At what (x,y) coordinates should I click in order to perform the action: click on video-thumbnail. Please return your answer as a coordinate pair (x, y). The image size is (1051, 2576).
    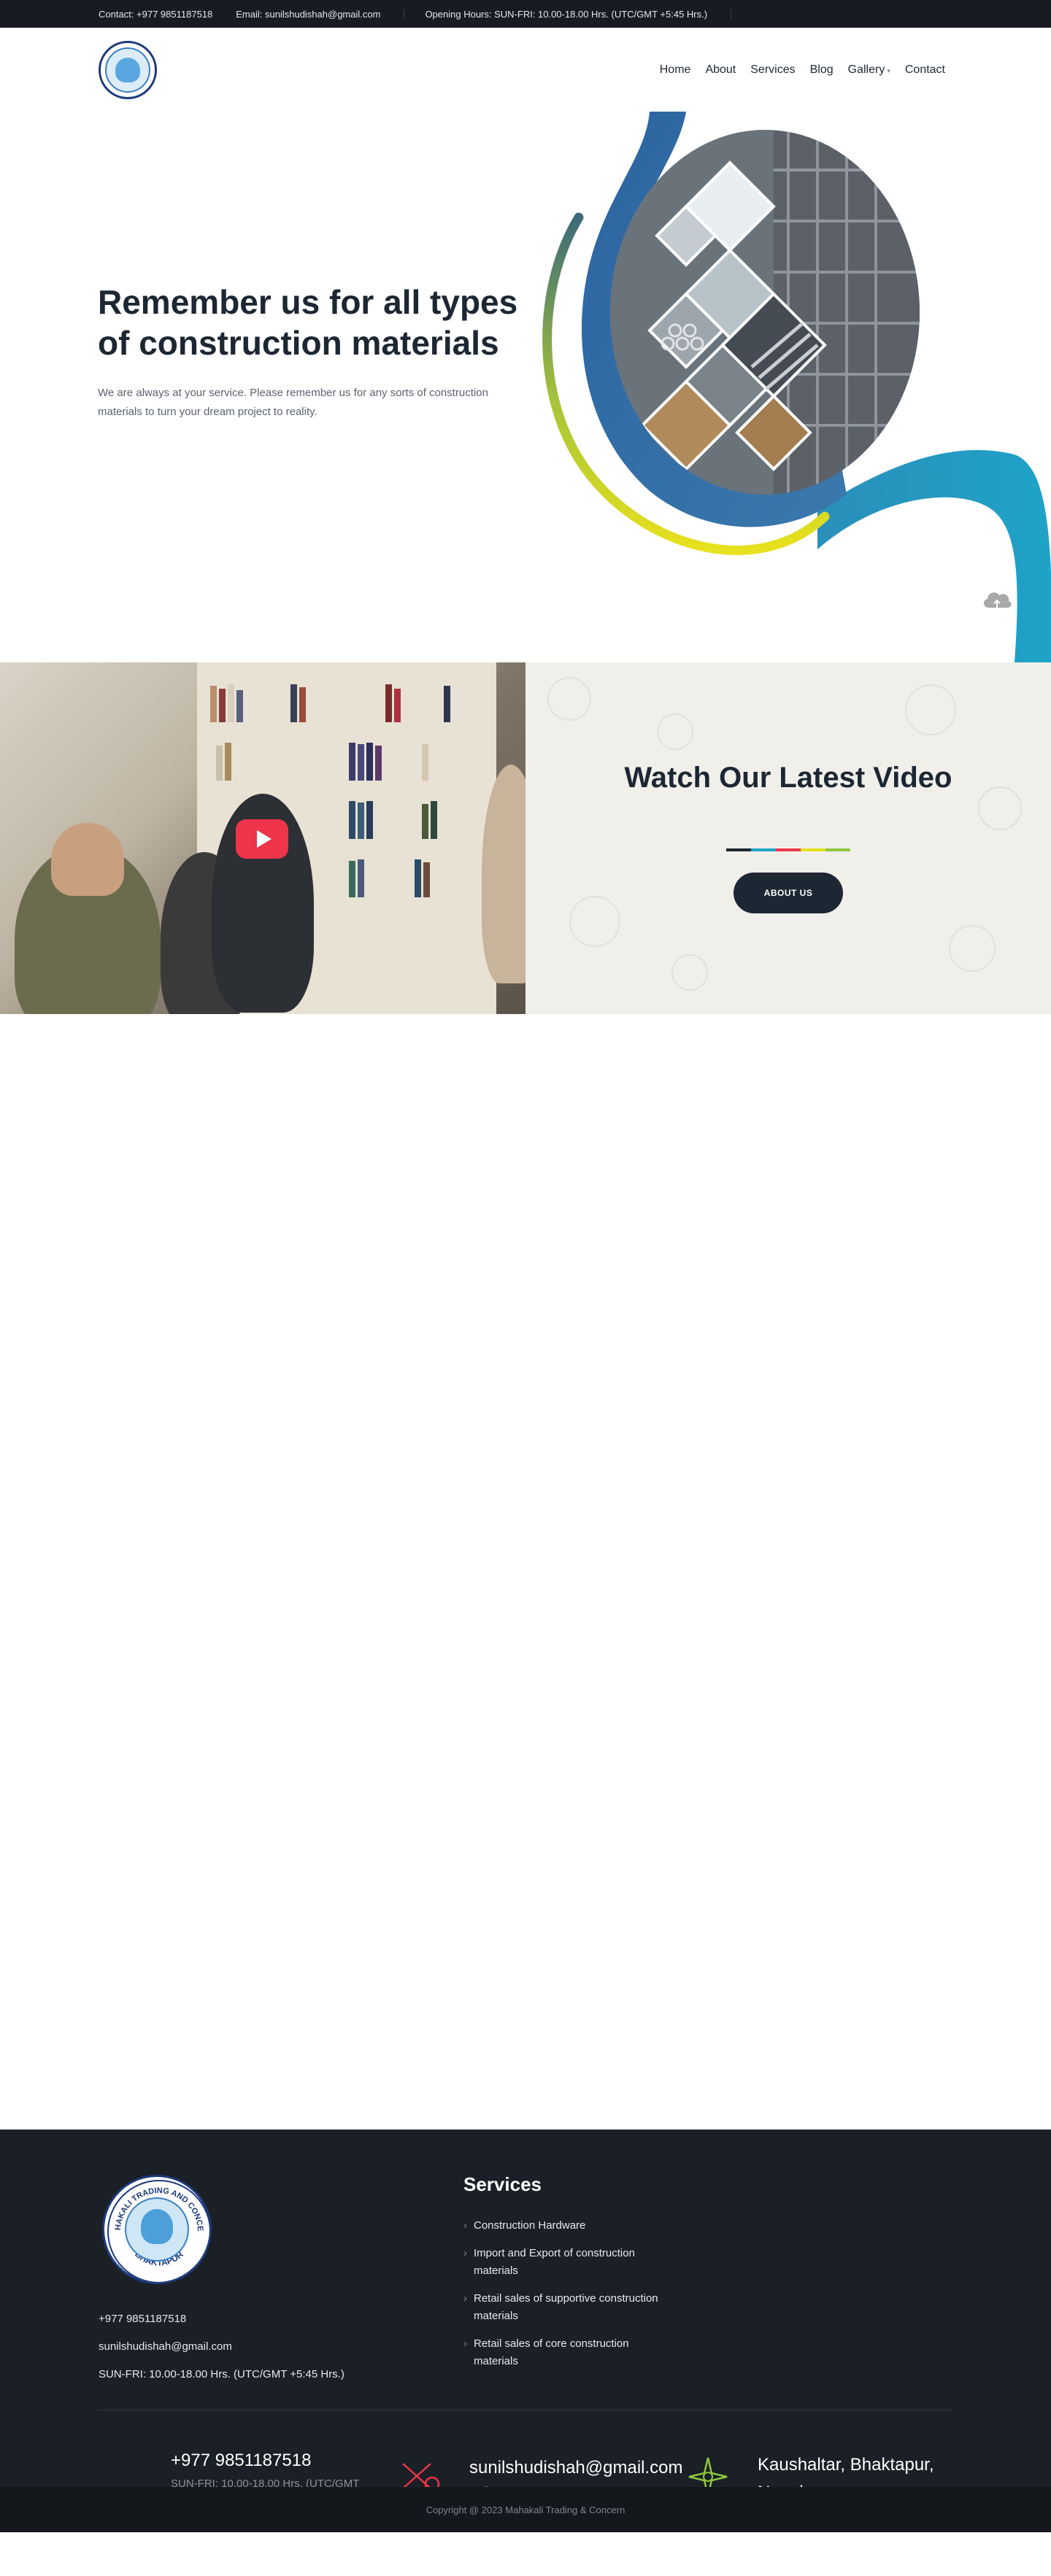
    Looking at the image, I should click on (263, 838).